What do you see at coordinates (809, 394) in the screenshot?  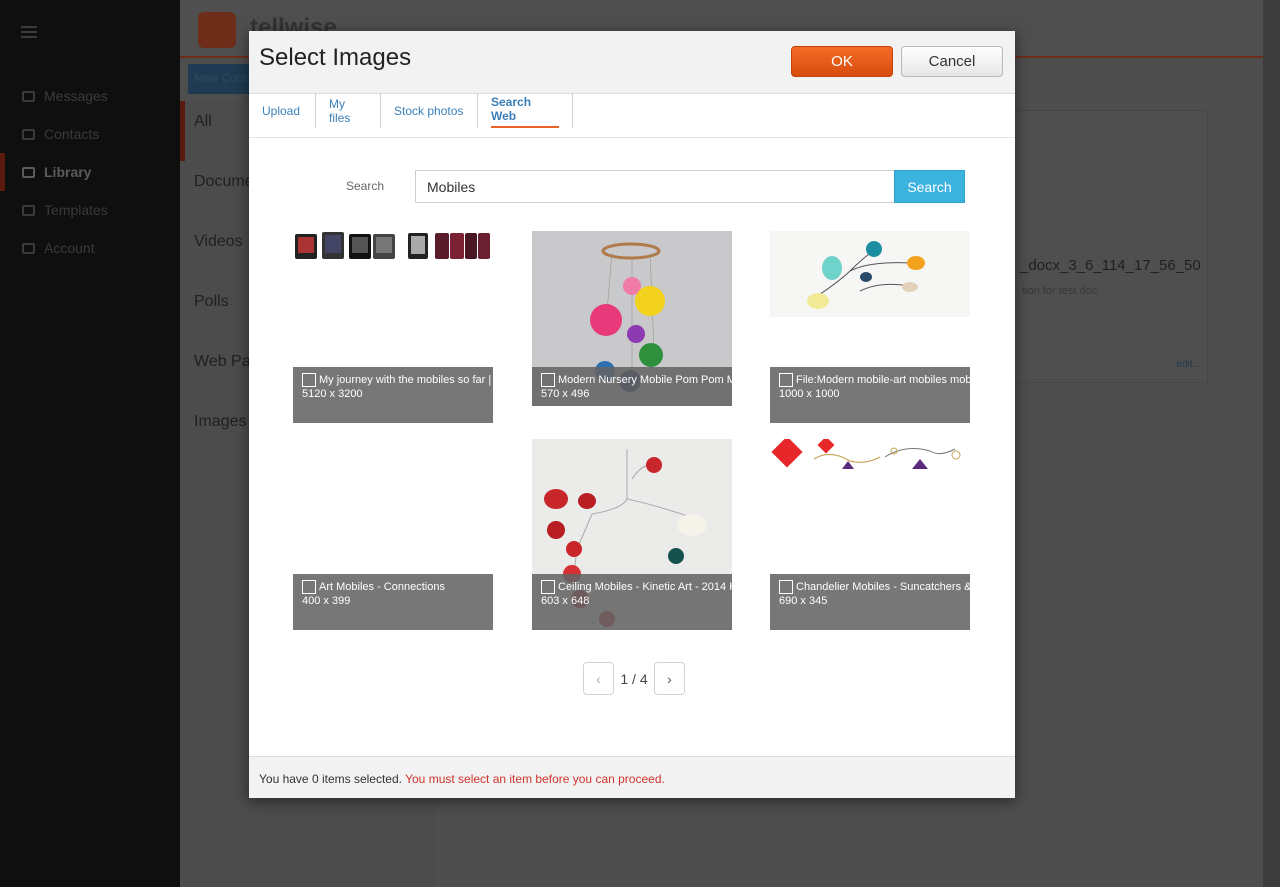 I see `result-dimensions: 1000 x 1000` at bounding box center [809, 394].